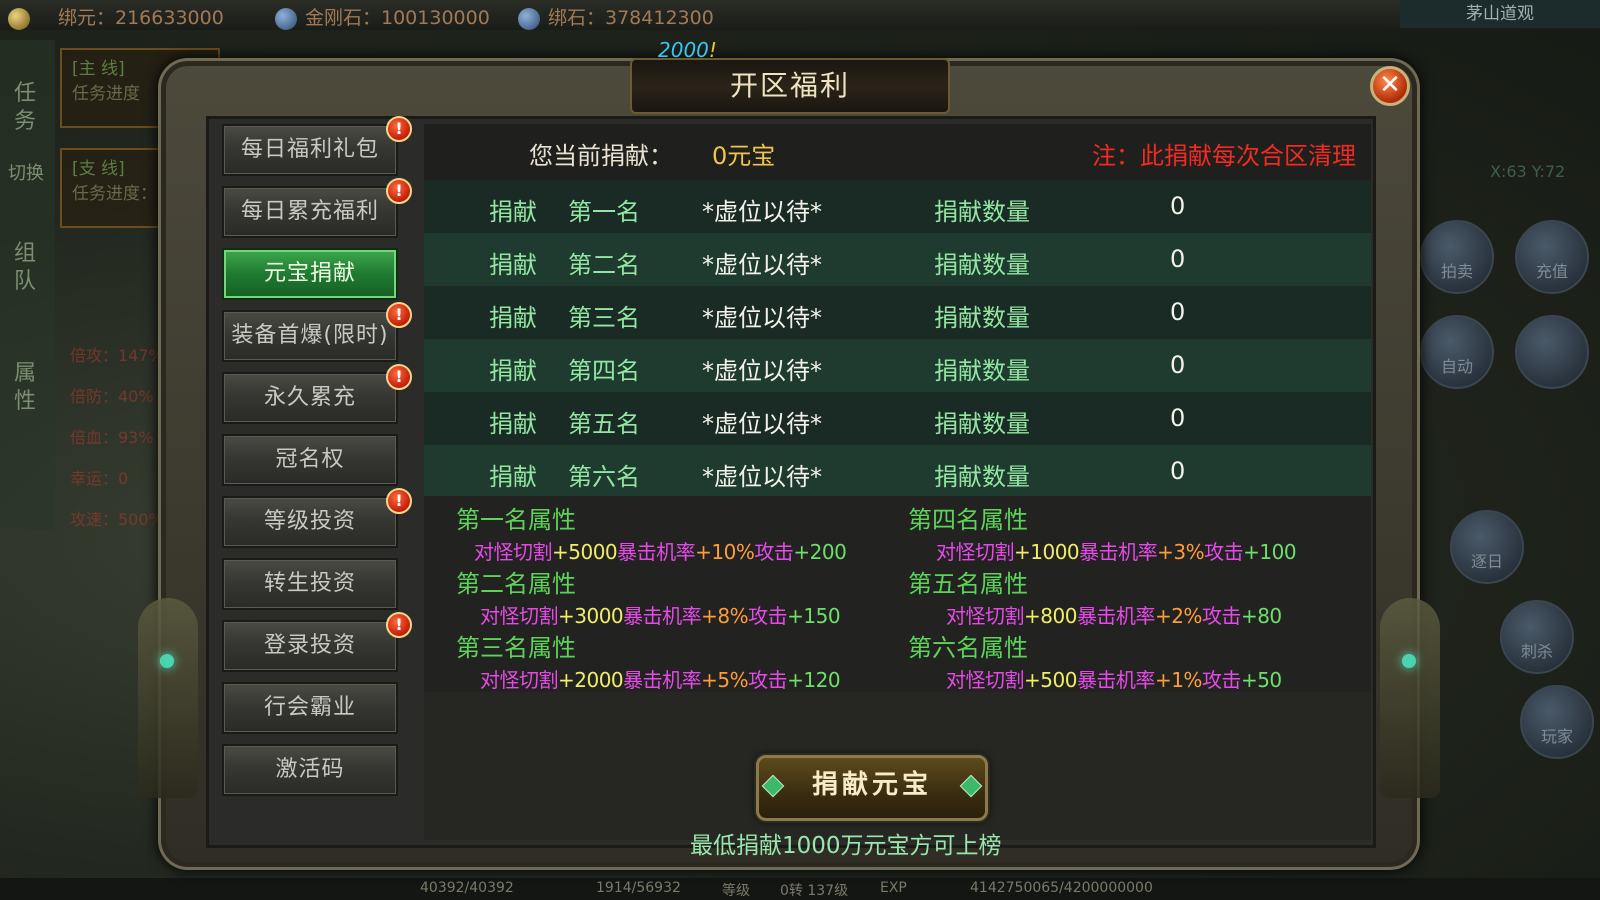 This screenshot has height=900, width=1600. What do you see at coordinates (1557, 722) in the screenshot?
I see `players-button: 玩家` at bounding box center [1557, 722].